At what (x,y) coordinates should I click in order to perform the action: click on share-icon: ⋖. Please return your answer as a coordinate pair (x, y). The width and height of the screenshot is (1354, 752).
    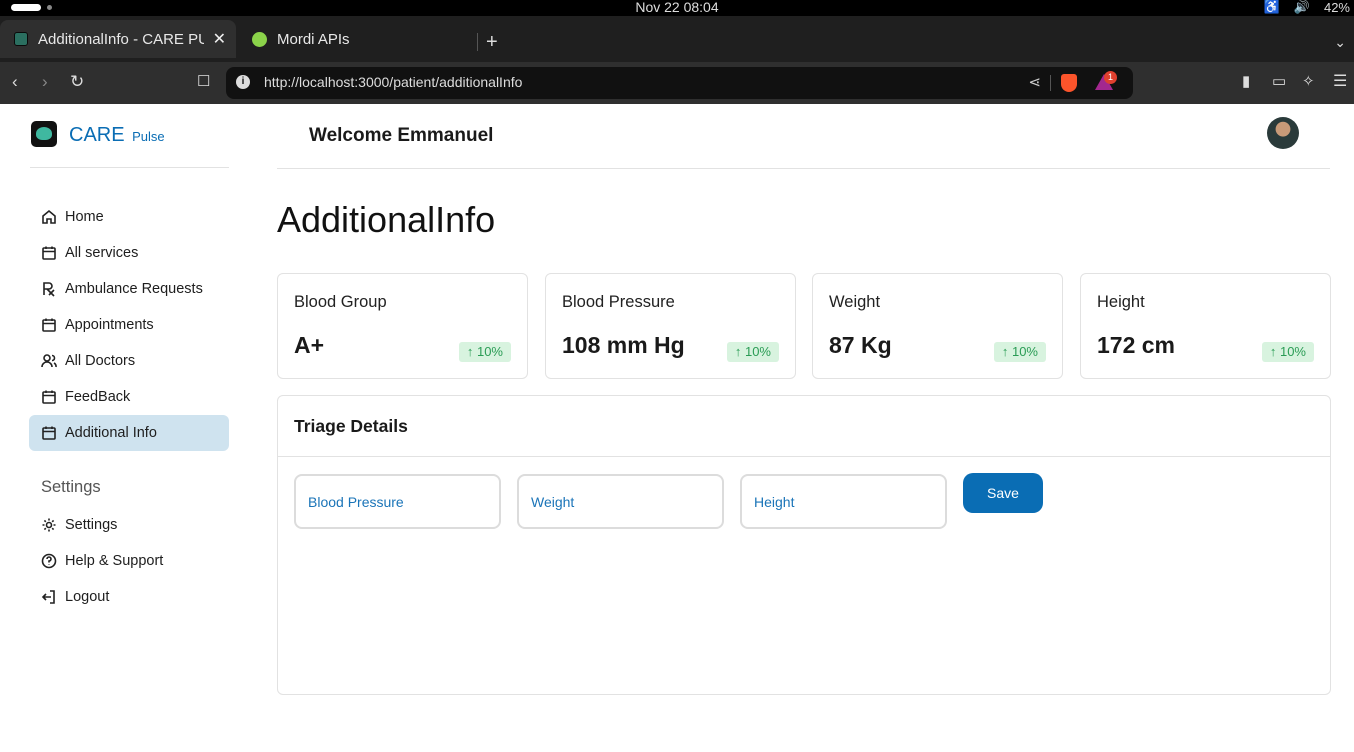
    Looking at the image, I should click on (1034, 82).